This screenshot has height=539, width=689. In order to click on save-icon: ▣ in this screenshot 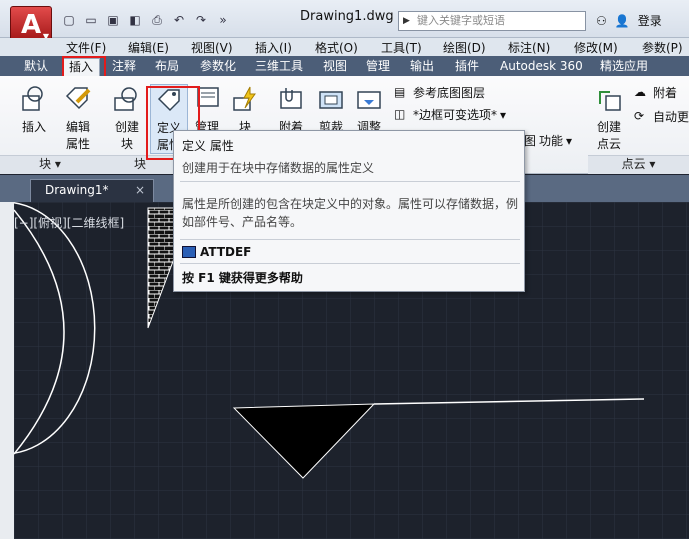, I will do `click(113, 20)`.